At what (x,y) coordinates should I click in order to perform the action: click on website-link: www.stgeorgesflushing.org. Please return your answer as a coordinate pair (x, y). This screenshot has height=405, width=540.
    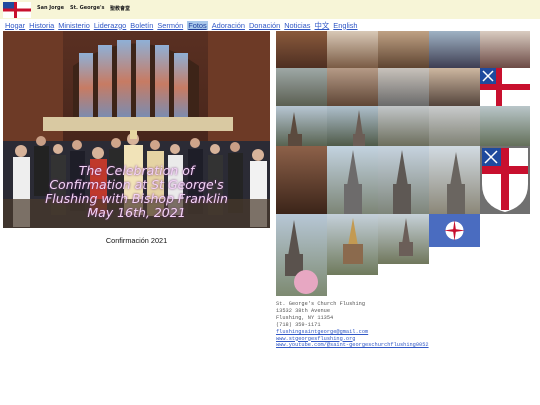
    Looking at the image, I should click on (352, 339).